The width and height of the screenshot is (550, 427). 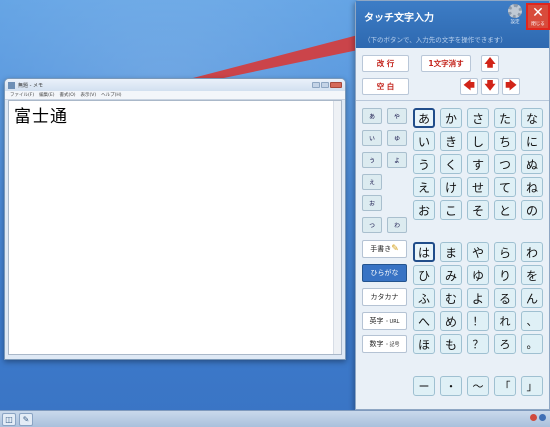 I want to click on kana-key: や, so click(x=478, y=252).